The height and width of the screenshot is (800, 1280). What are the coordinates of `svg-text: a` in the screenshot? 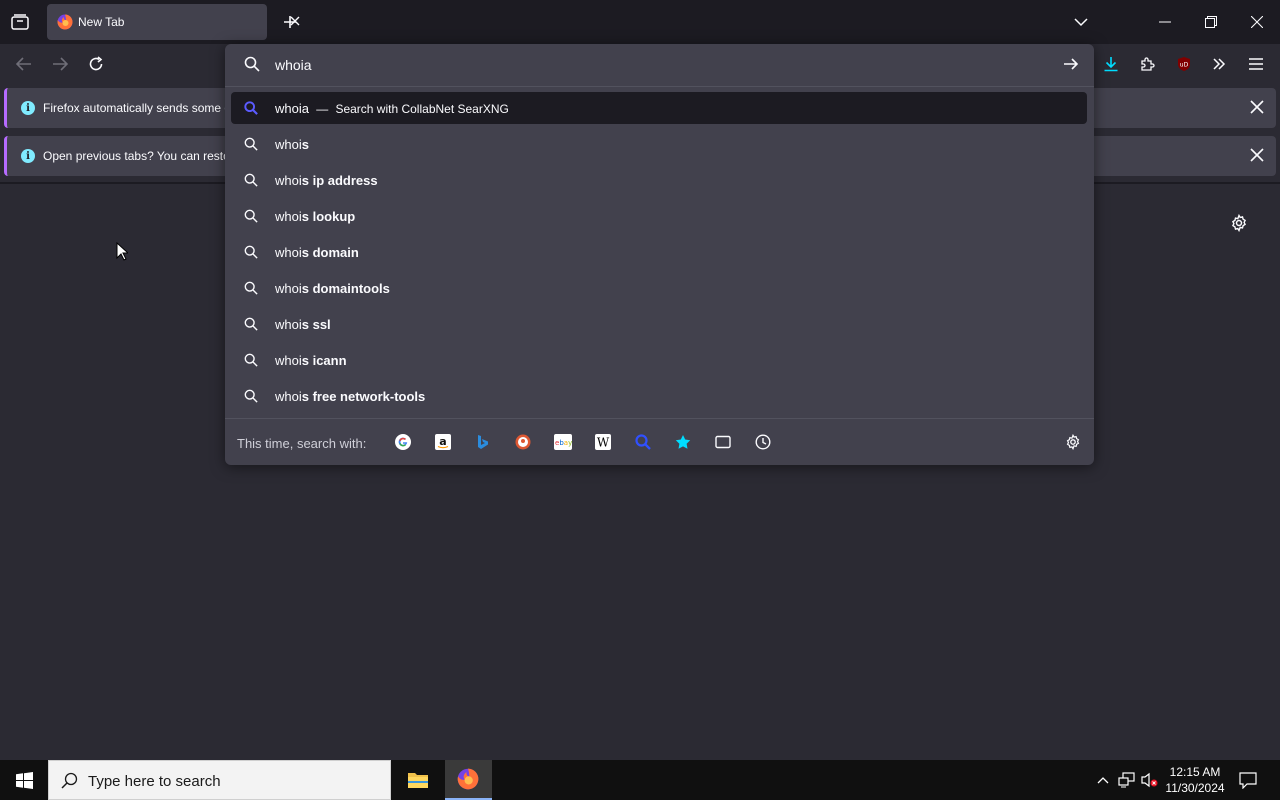 It's located at (442, 441).